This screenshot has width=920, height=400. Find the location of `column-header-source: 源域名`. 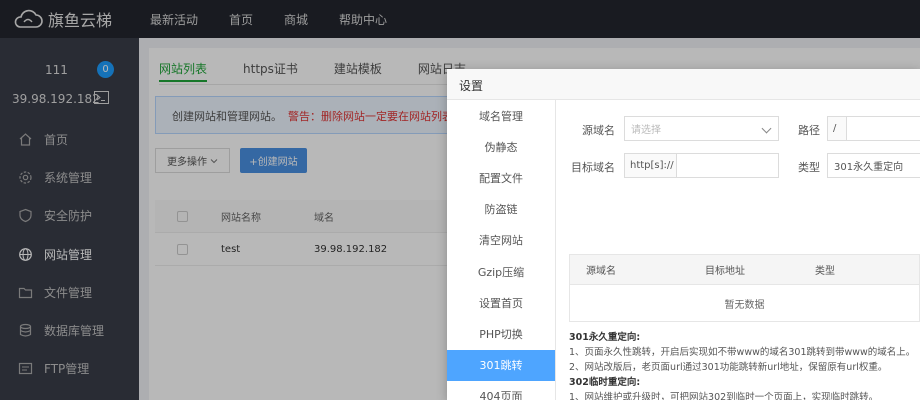

column-header-source: 源域名 is located at coordinates (601, 271).